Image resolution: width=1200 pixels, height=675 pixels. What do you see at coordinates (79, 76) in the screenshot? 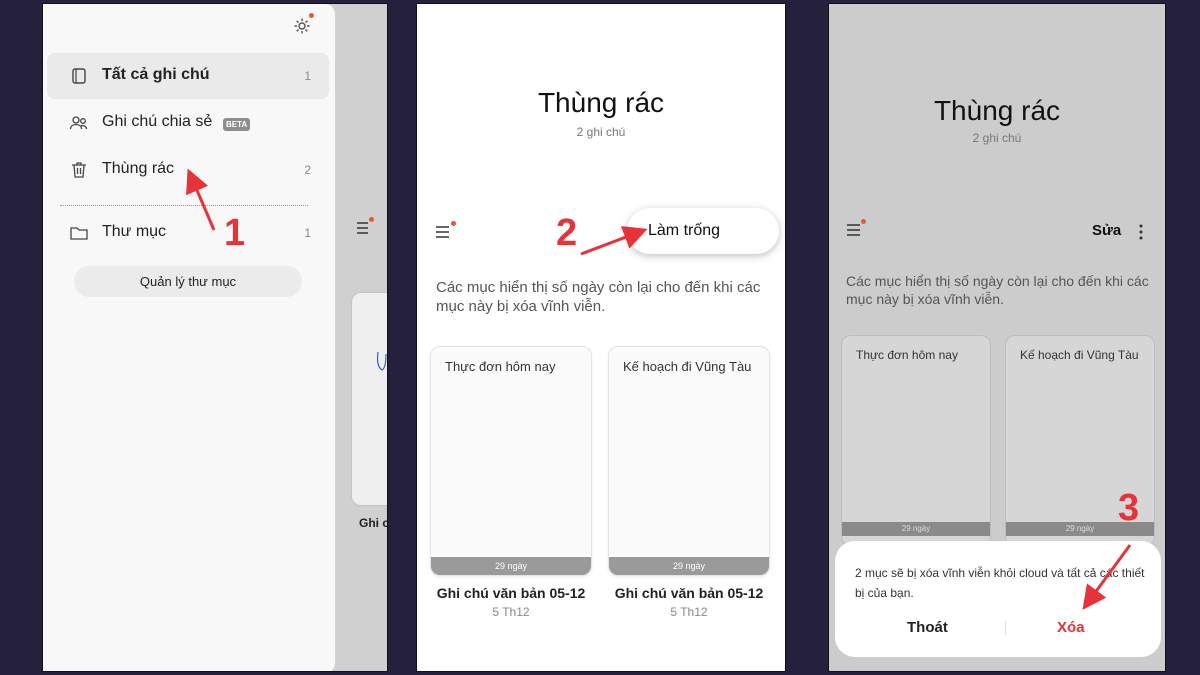
I see `notebook-icon` at bounding box center [79, 76].